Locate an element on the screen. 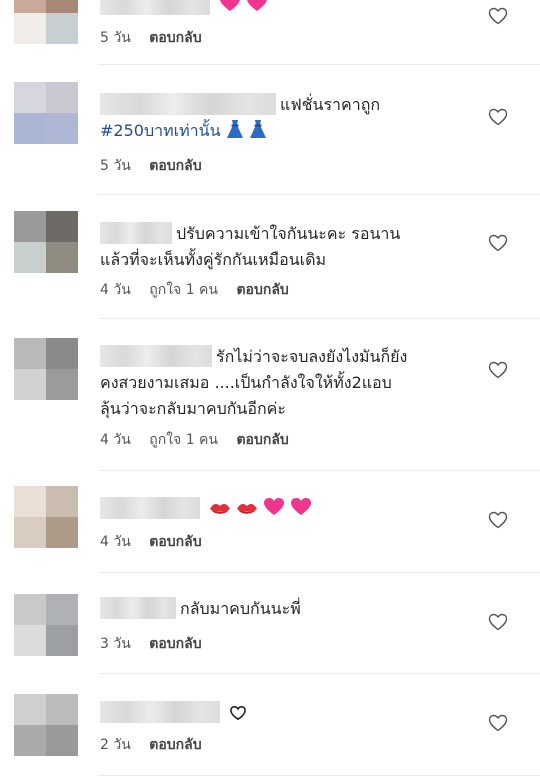  comment-line-1: กลับมาคบกันนะพี่ is located at coordinates (240, 608).